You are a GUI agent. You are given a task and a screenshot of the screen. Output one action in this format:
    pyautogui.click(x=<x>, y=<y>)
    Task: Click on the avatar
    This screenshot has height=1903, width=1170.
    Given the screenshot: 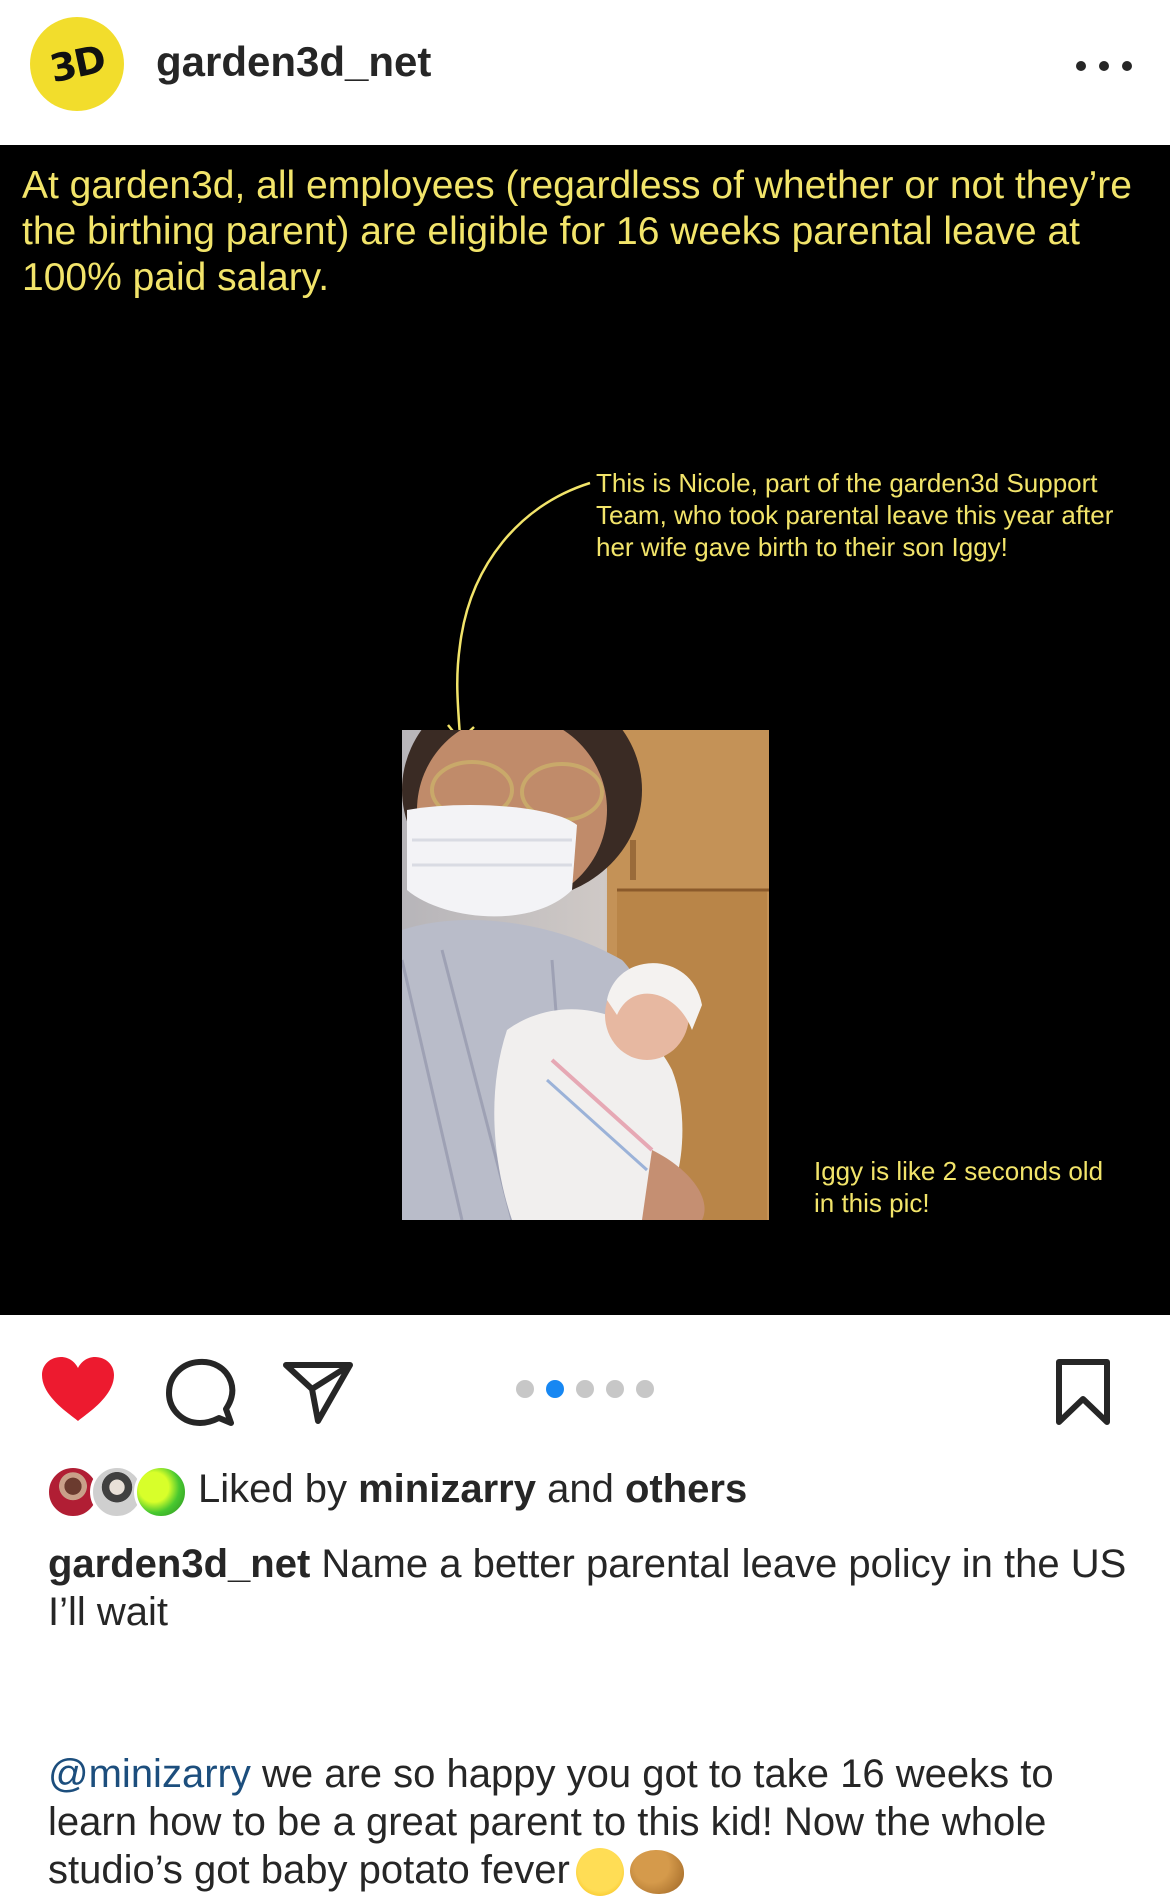 What is the action you would take?
    pyautogui.click(x=161, y=1492)
    